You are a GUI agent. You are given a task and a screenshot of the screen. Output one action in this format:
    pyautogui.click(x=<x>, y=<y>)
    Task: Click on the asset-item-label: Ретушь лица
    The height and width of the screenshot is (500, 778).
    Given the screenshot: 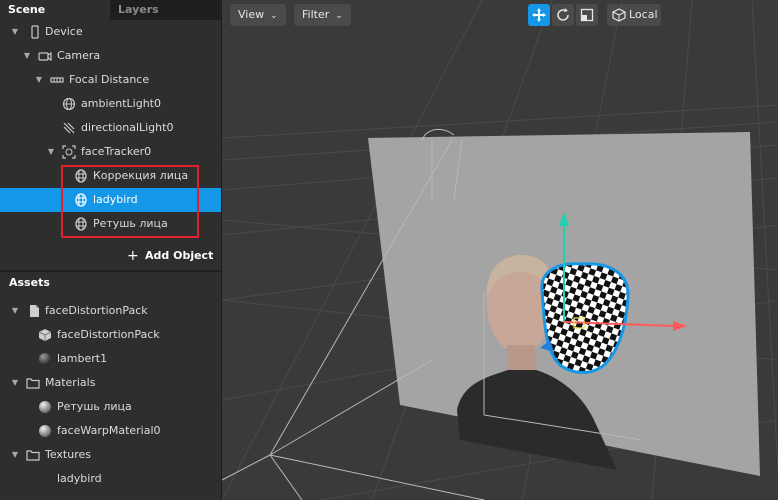 What is the action you would take?
    pyautogui.click(x=94, y=406)
    